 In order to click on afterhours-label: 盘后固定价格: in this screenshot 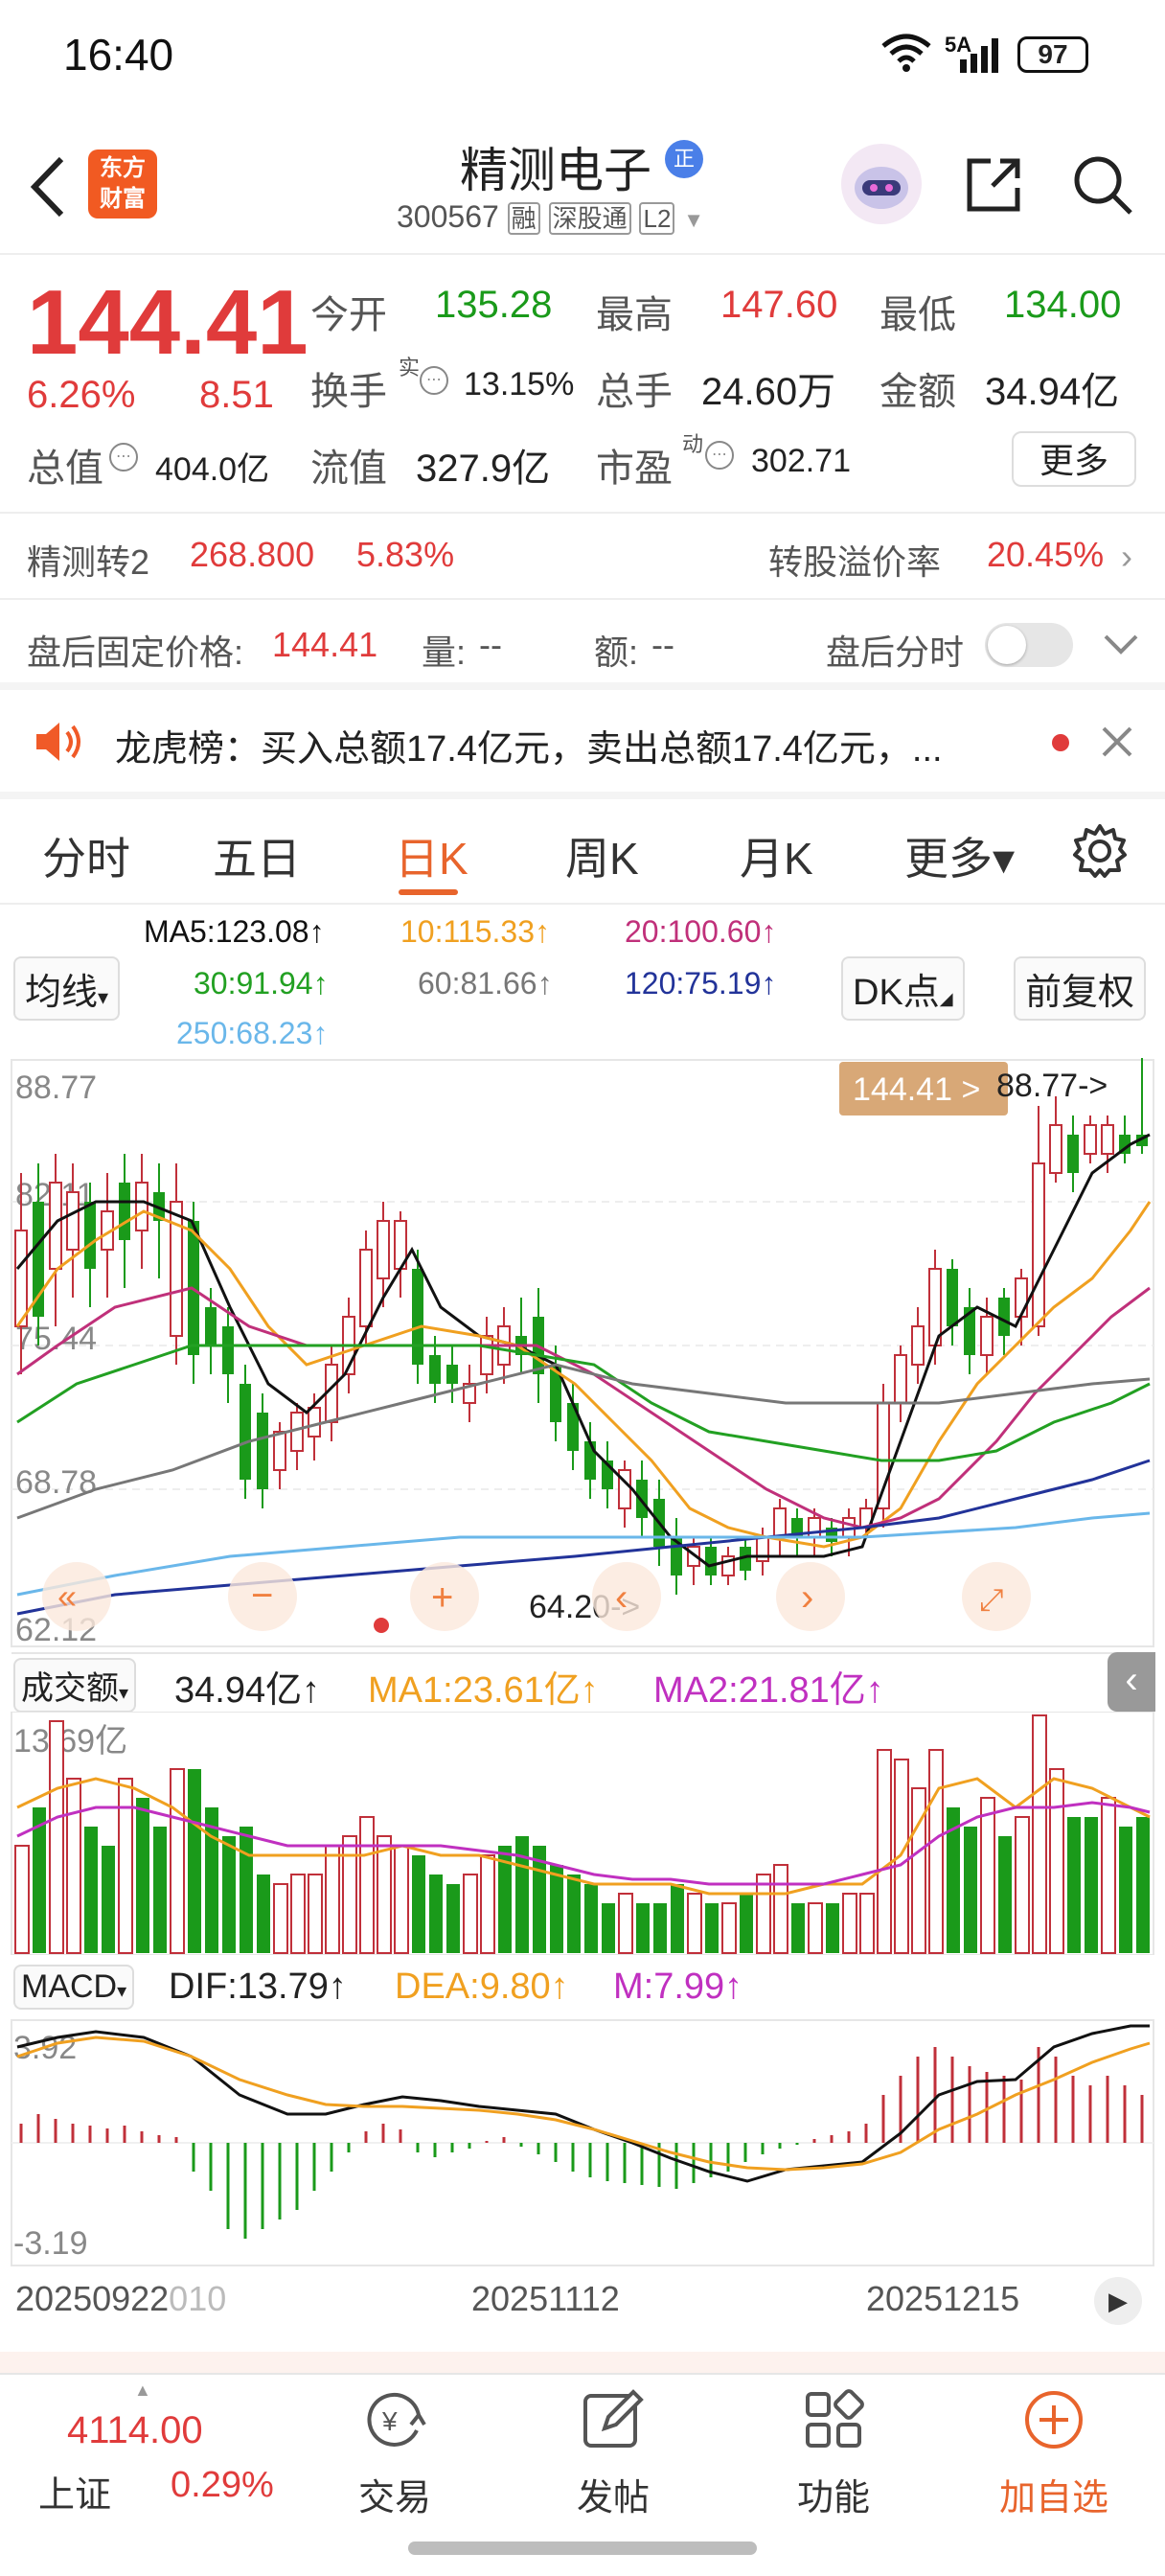, I will do `click(135, 652)`.